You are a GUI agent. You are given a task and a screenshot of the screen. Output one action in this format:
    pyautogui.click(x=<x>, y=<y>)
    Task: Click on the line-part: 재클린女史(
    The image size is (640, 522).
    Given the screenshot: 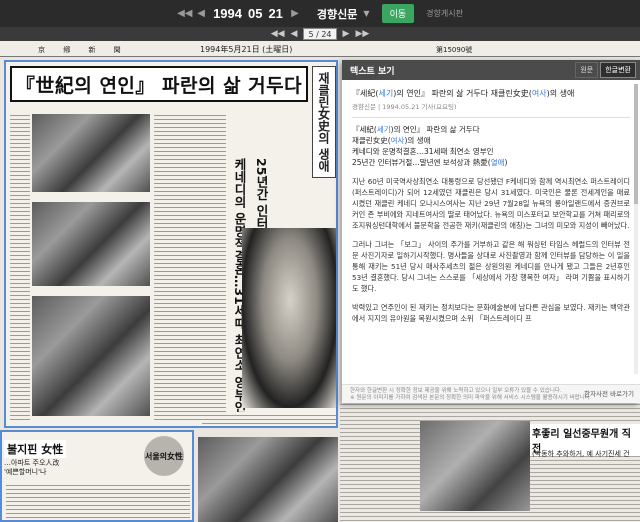 What is the action you would take?
    pyautogui.click(x=371, y=140)
    